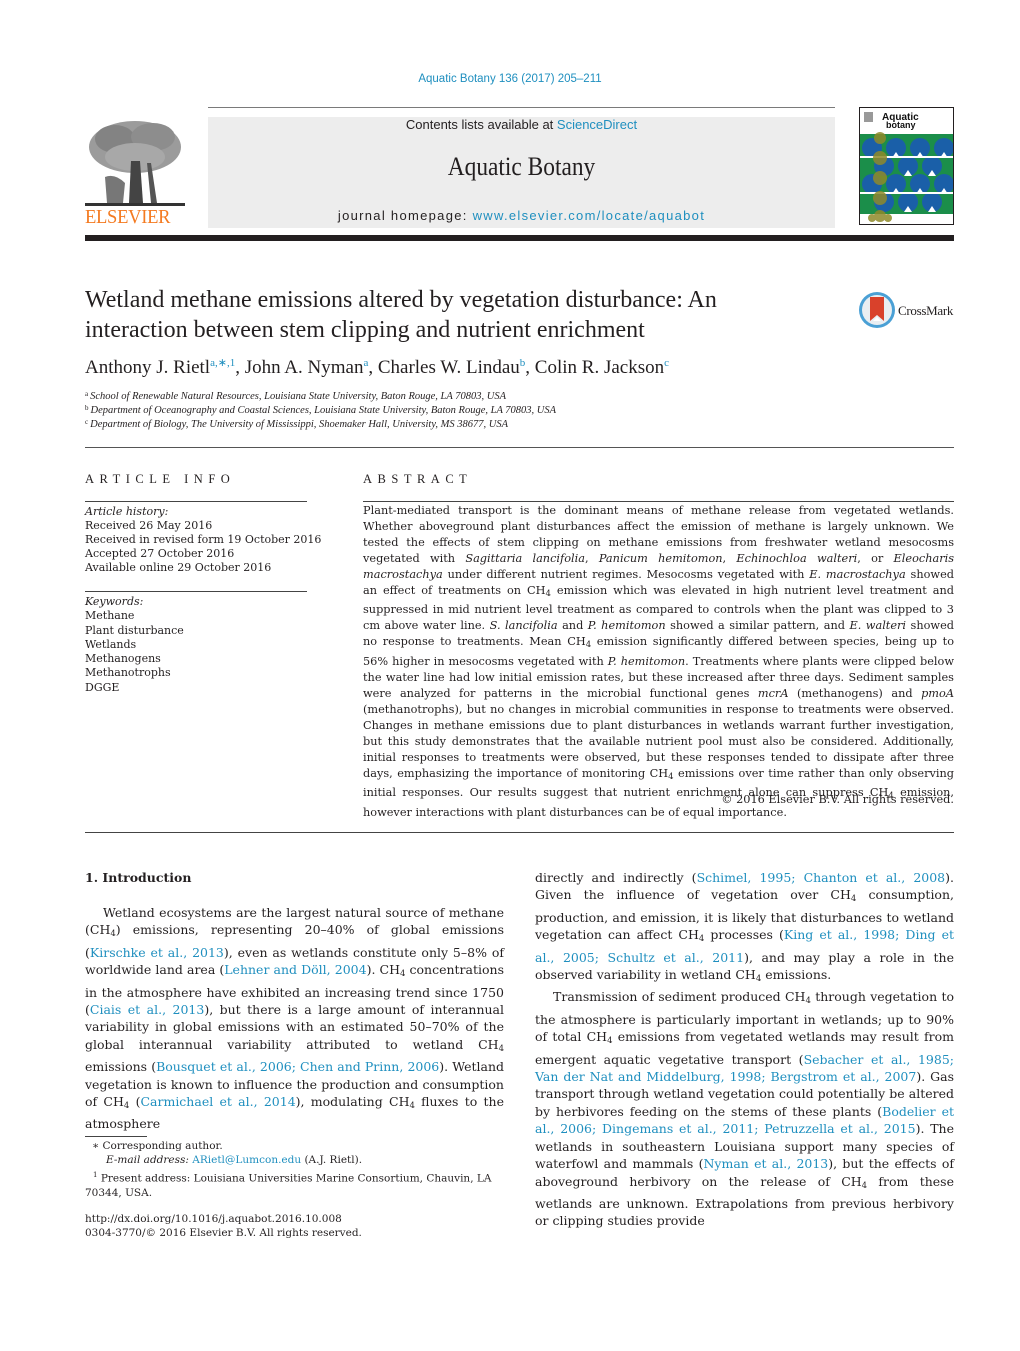 The height and width of the screenshot is (1351, 1020). Describe the element at coordinates (666, 363) in the screenshot. I see `author-affil-marker: c` at that location.